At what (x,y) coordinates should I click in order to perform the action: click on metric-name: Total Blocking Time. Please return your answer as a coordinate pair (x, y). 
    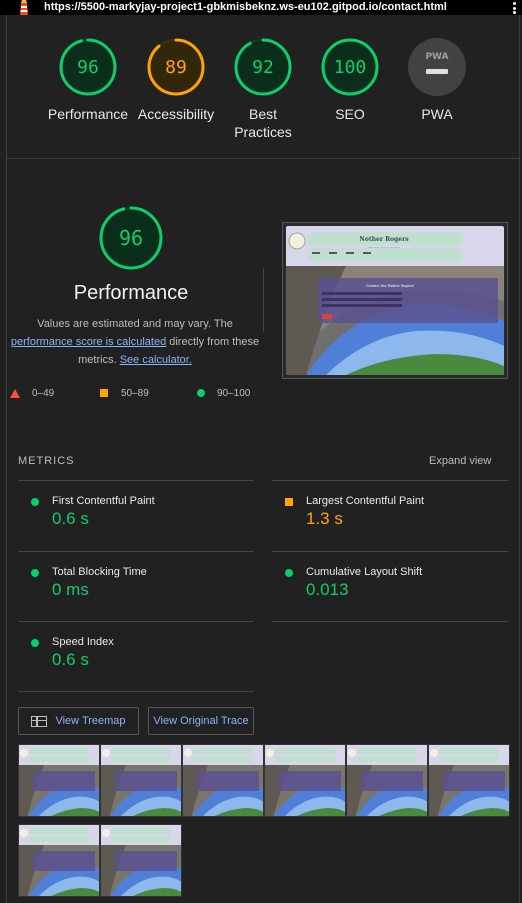
    Looking at the image, I should click on (99, 572).